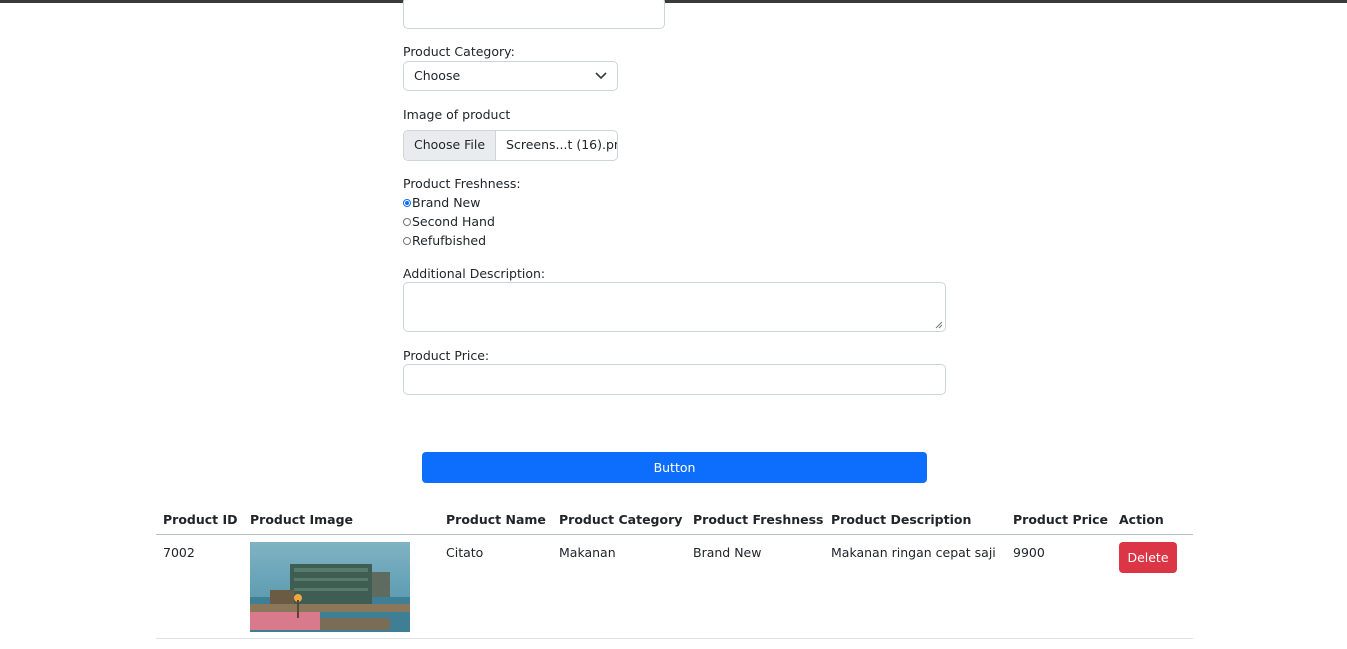 This screenshot has height=649, width=1347. What do you see at coordinates (674, 379) in the screenshot?
I see `price-input` at bounding box center [674, 379].